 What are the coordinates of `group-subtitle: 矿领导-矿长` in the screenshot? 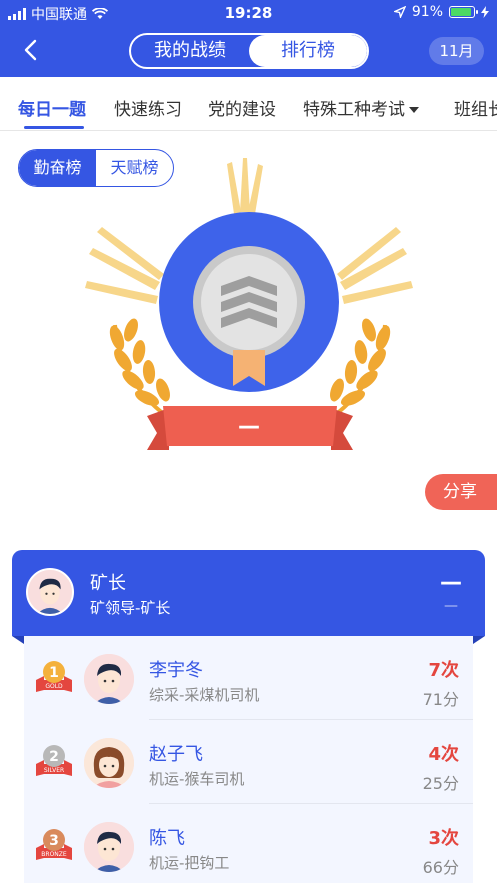 It's located at (130, 608).